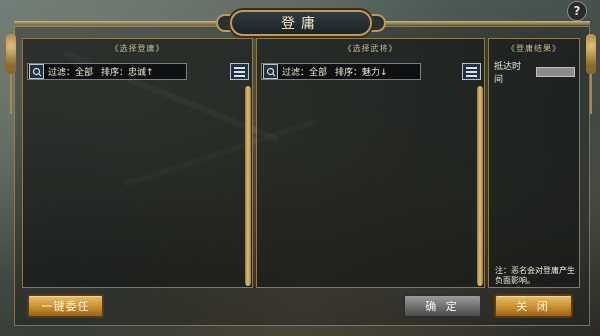 This screenshot has height=336, width=600. I want to click on sort-value: 魅力↓, so click(375, 73).